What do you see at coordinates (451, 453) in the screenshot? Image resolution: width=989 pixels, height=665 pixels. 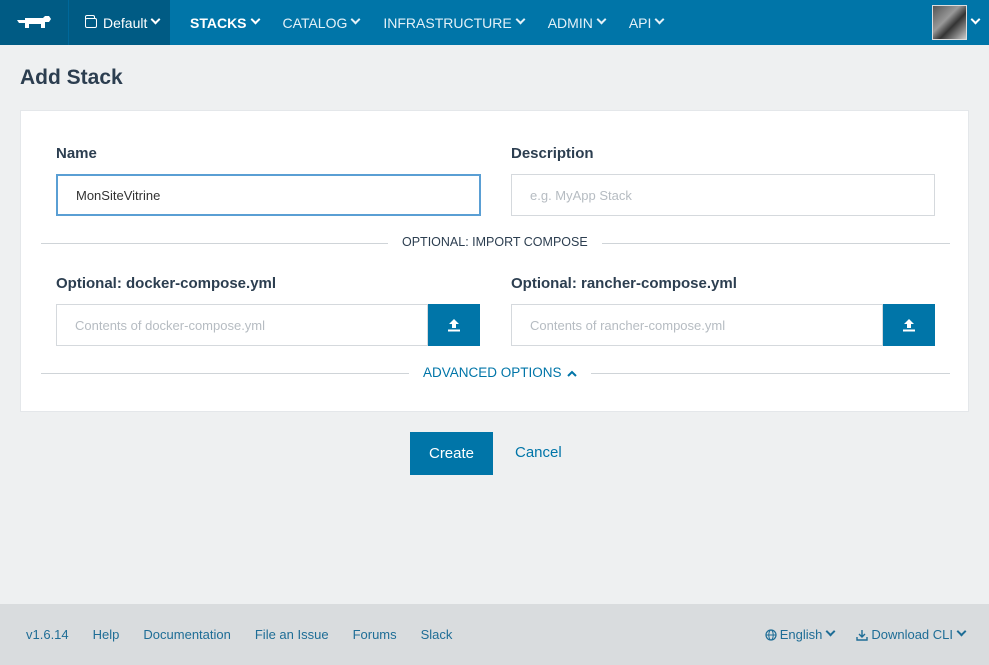 I see `create-button: Create` at bounding box center [451, 453].